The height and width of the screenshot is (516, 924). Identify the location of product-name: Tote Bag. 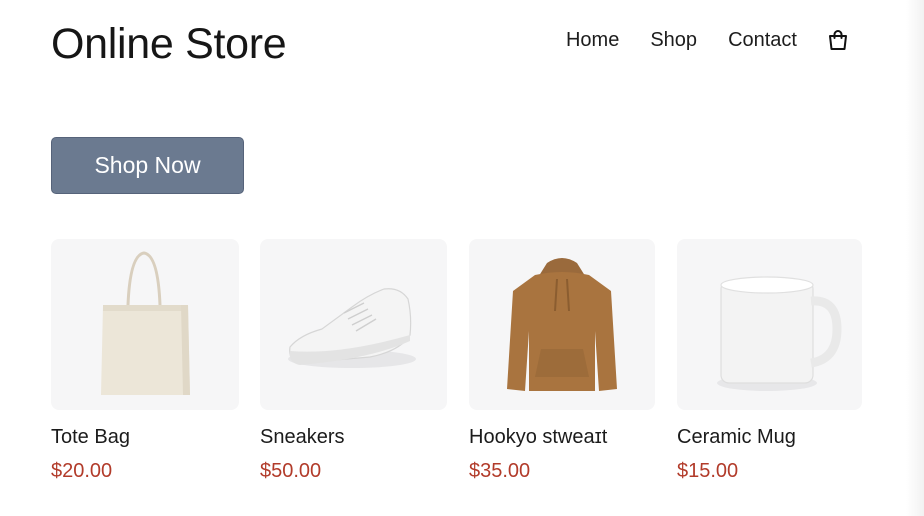
(90, 437).